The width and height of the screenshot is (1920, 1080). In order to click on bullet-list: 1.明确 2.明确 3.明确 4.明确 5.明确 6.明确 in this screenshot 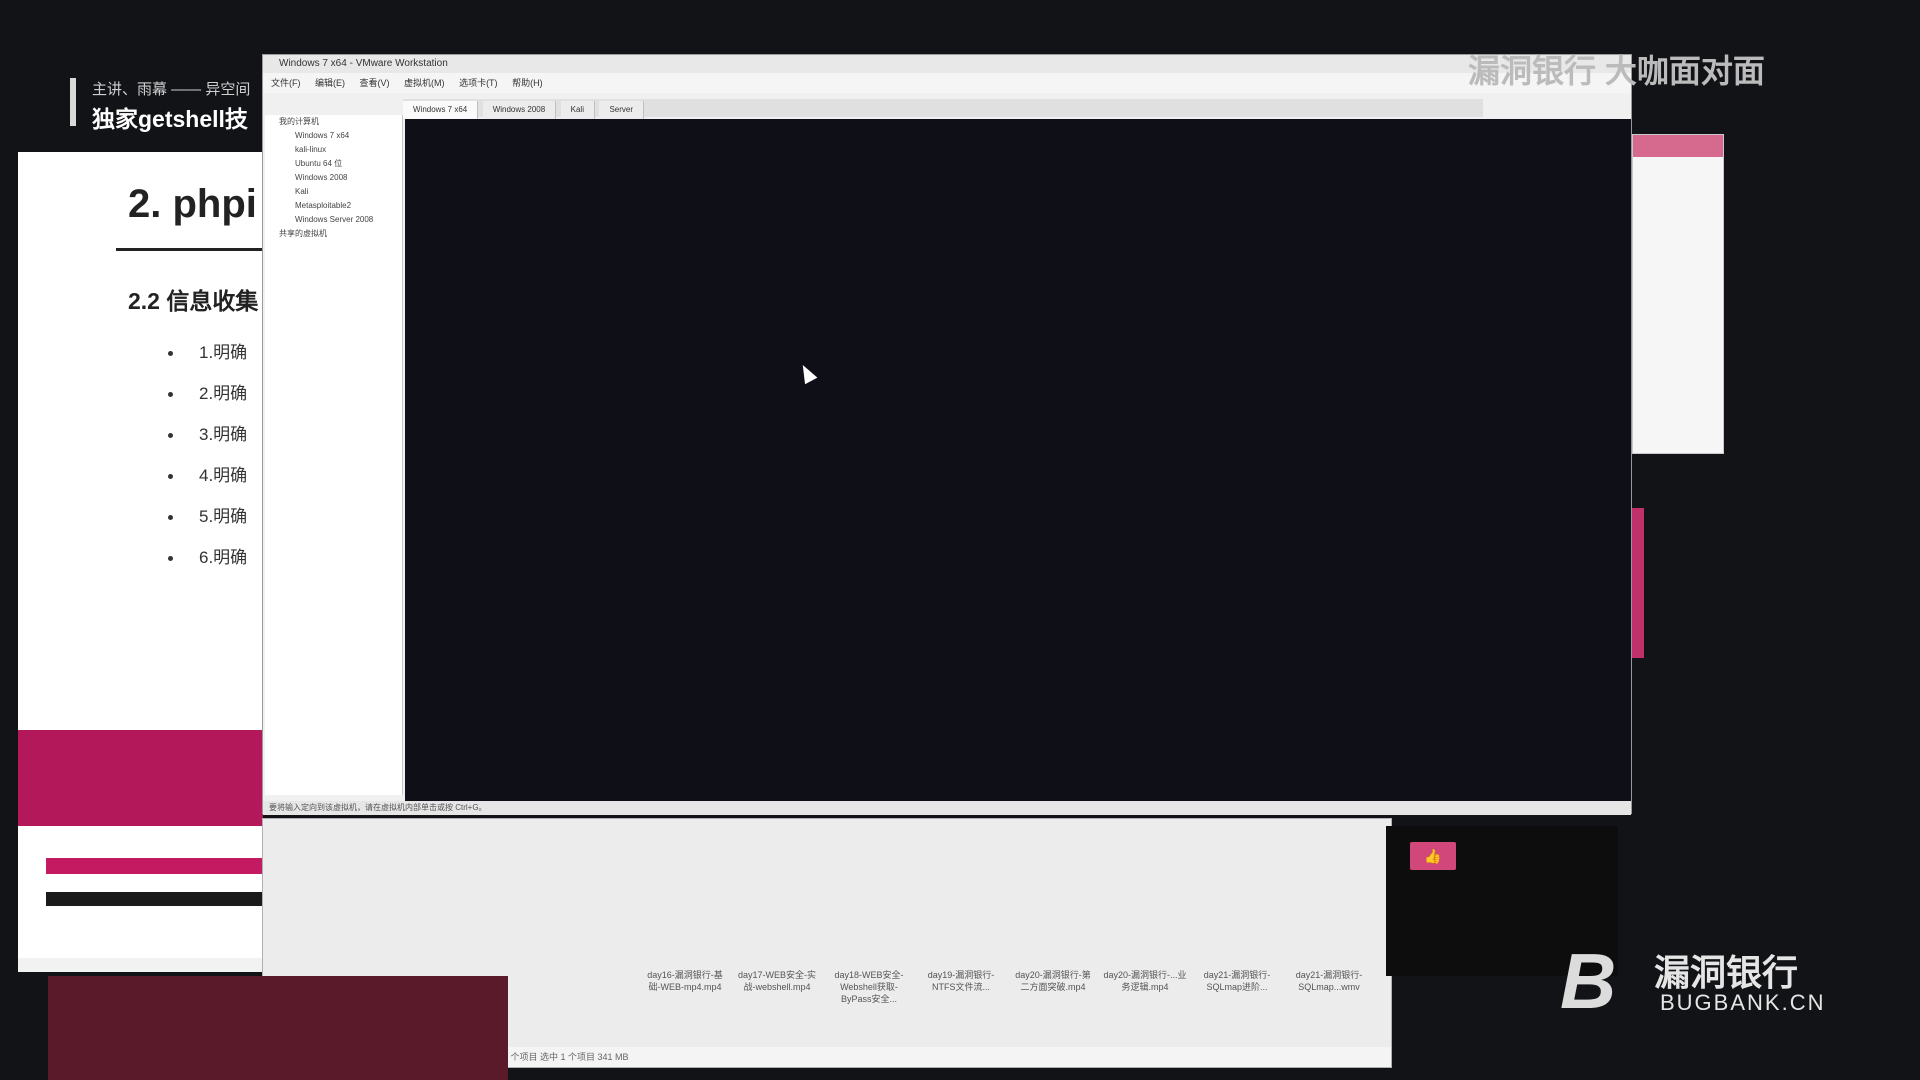, I will do `click(207, 455)`.